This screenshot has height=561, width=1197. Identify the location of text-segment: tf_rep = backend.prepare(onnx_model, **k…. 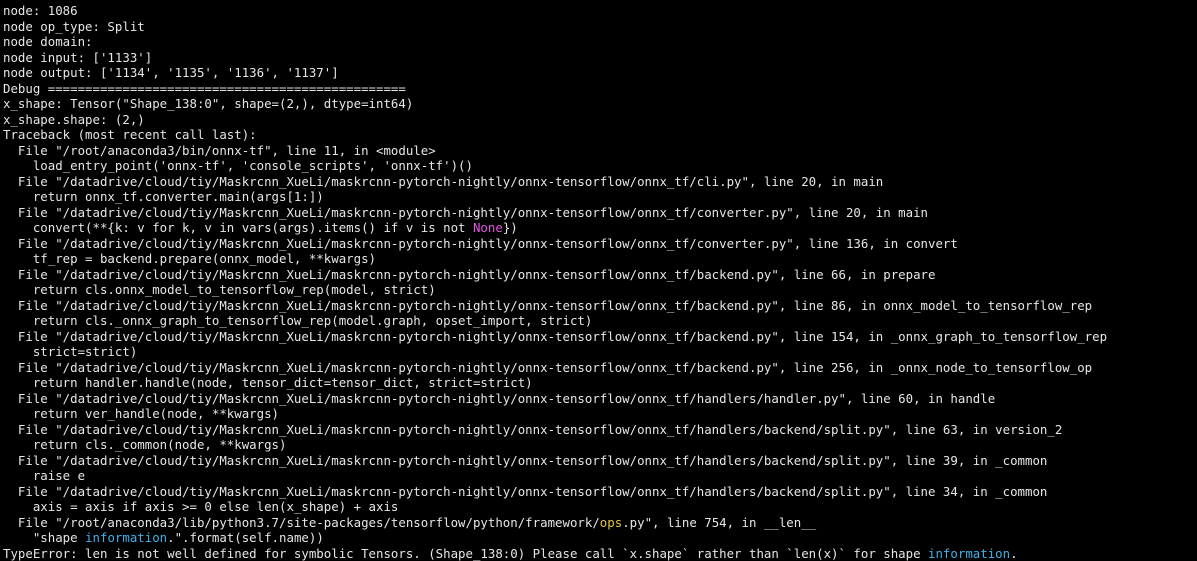
(189, 258).